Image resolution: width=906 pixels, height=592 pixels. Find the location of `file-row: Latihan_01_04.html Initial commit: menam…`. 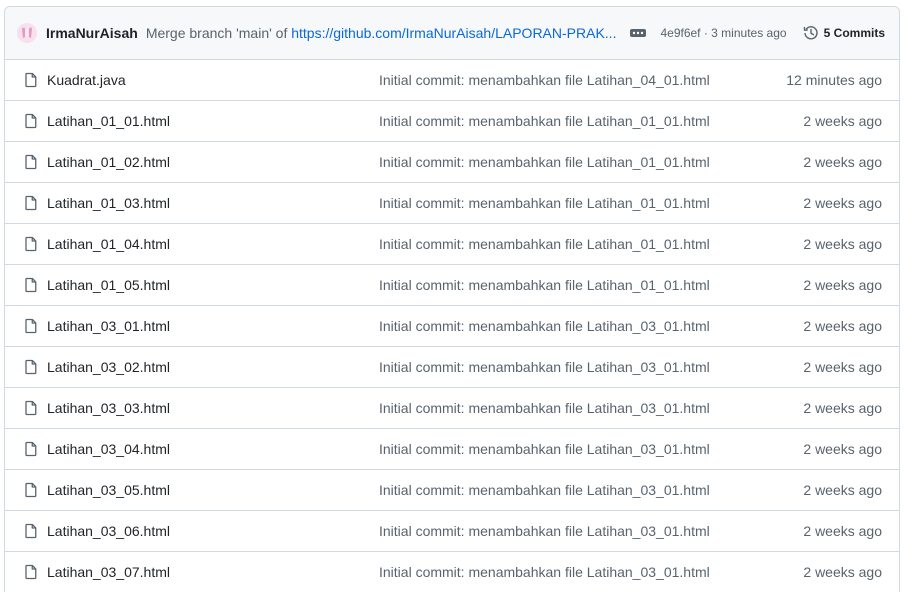

file-row: Latihan_01_04.html Initial commit: menam… is located at coordinates (452, 244).